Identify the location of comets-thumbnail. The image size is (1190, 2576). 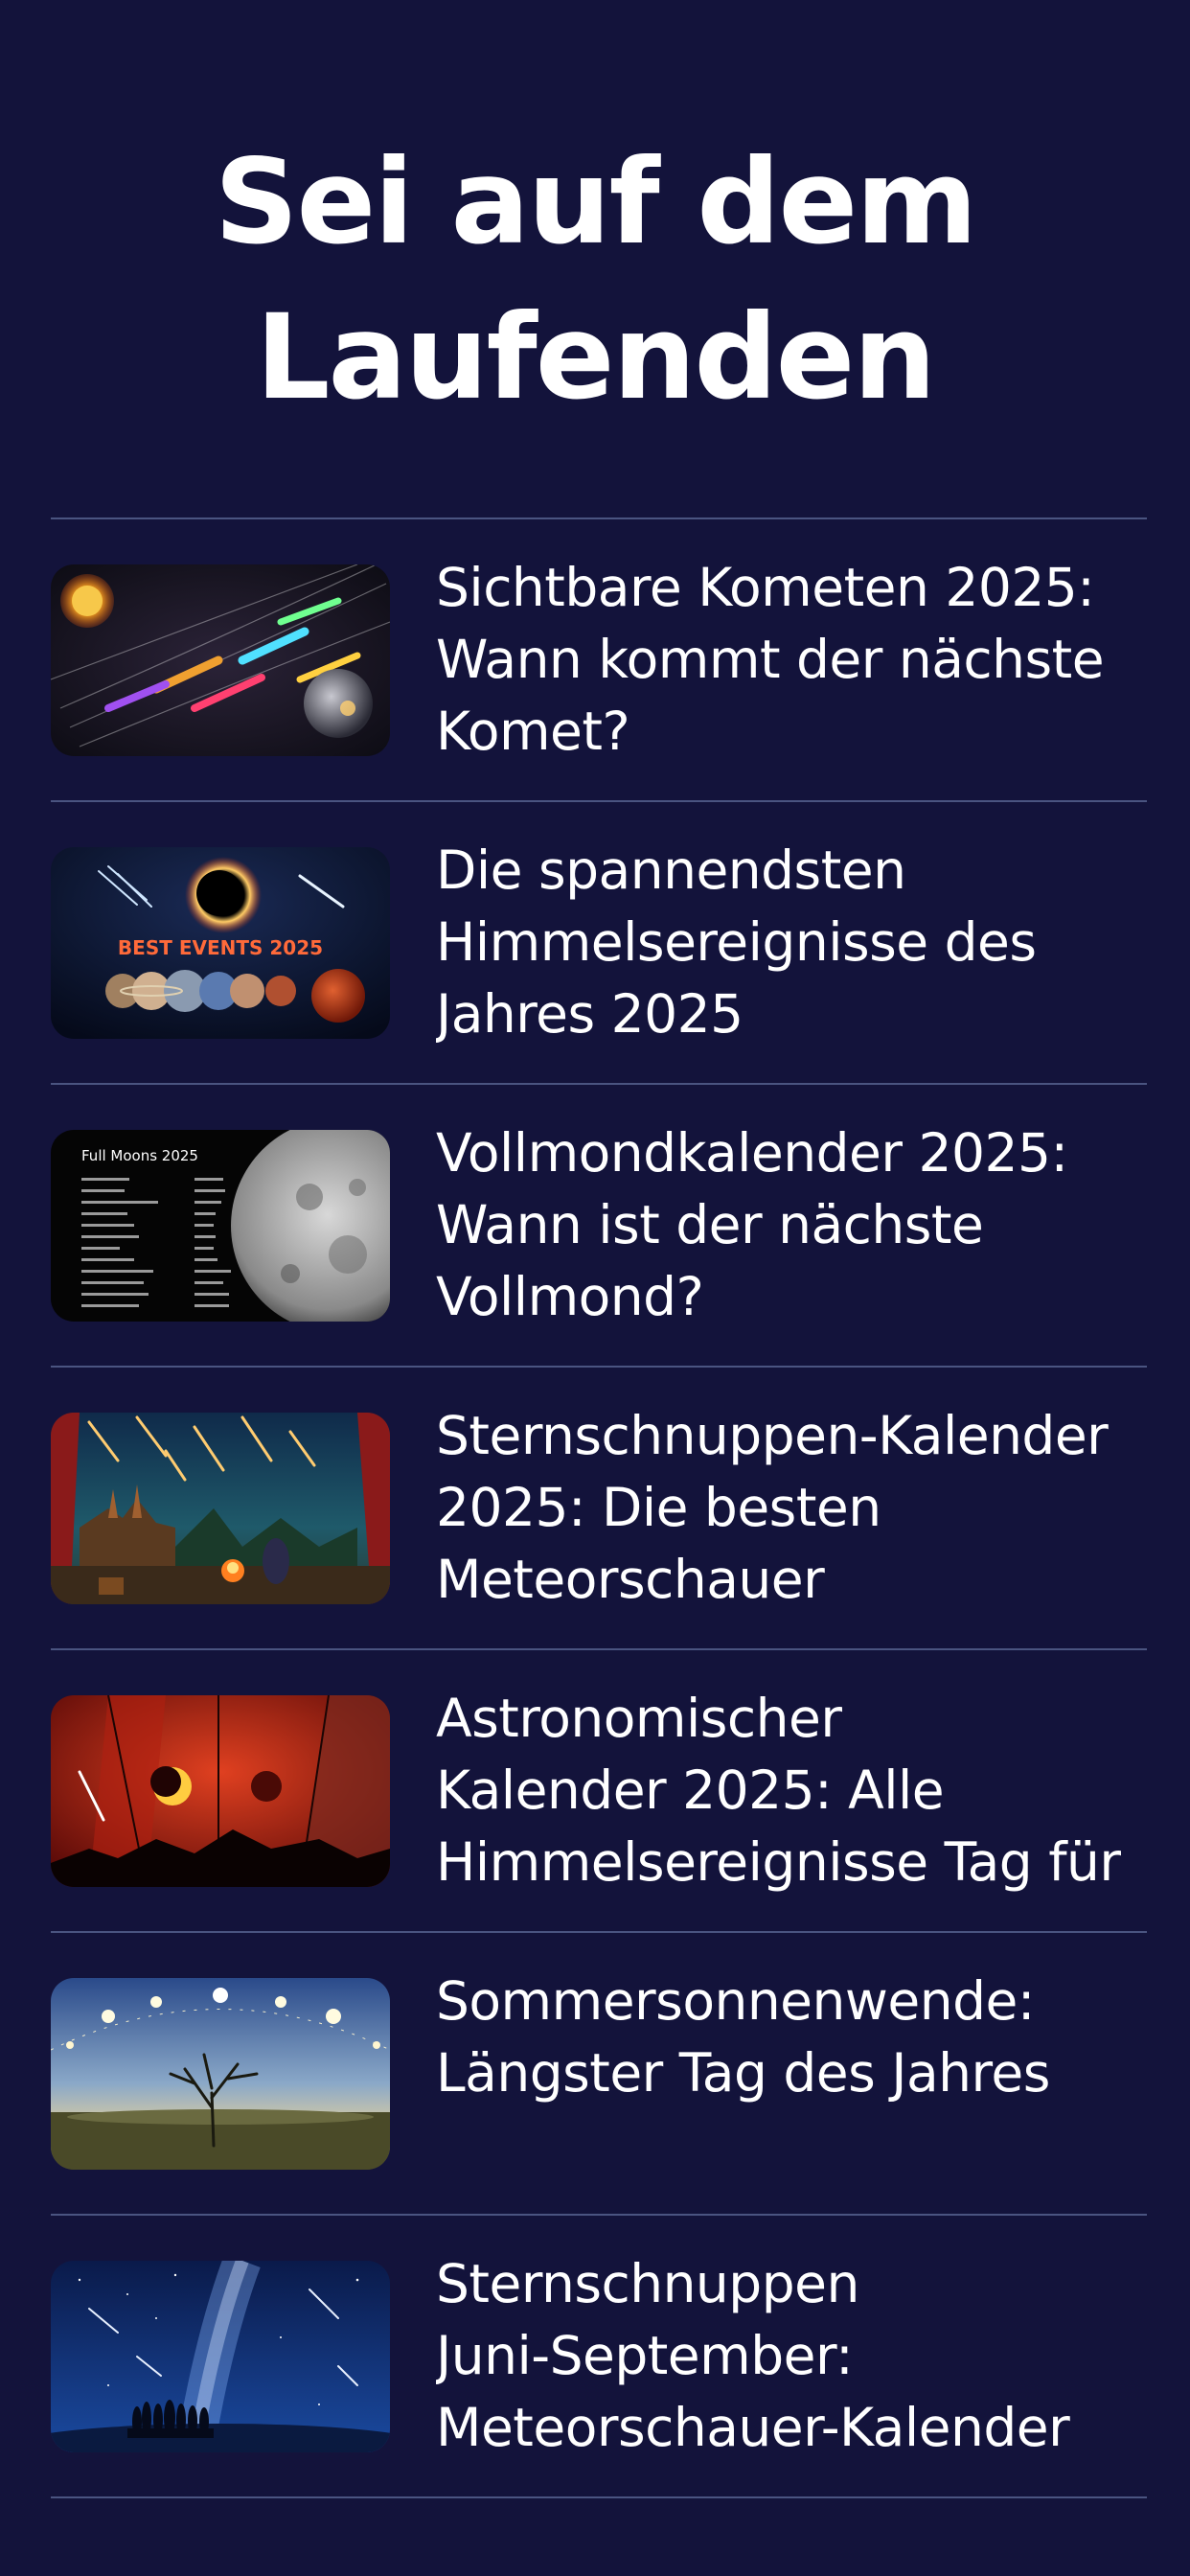
(221, 660).